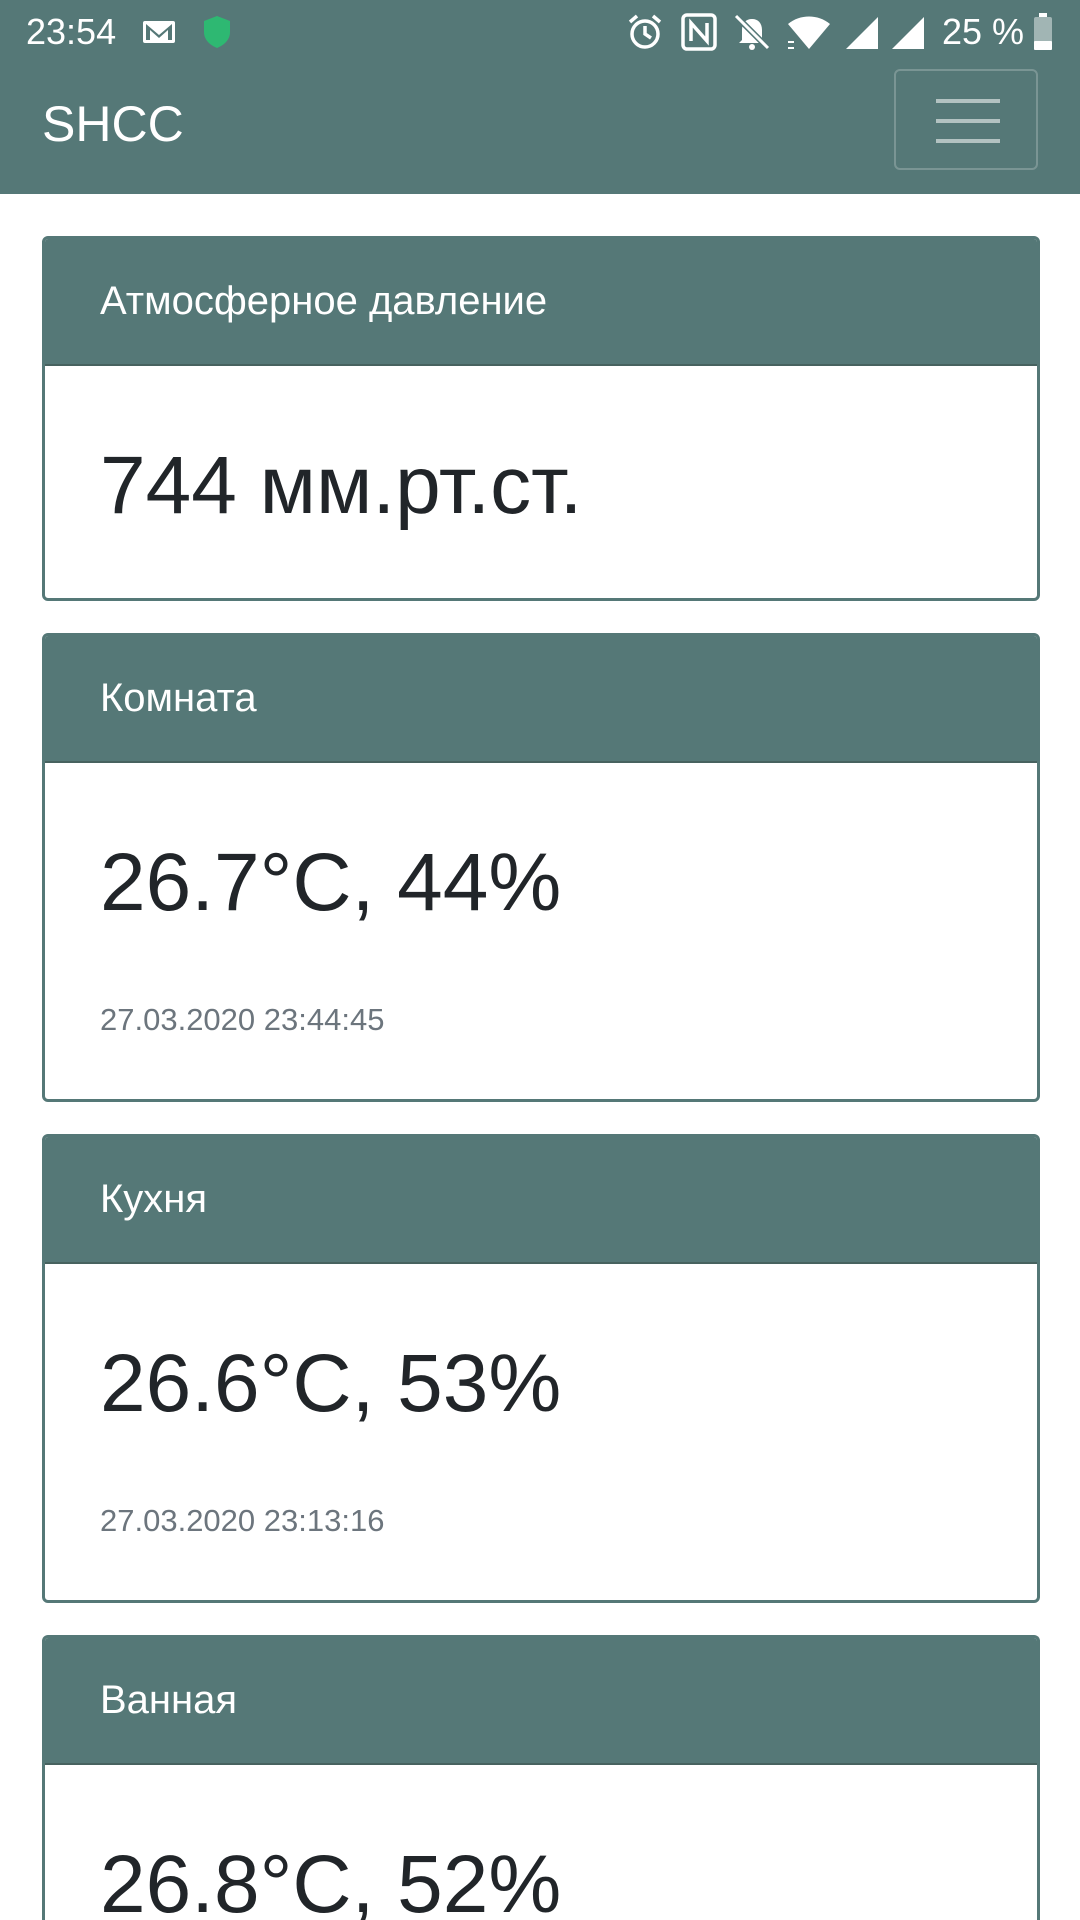  I want to click on shield-icon, so click(217, 32).